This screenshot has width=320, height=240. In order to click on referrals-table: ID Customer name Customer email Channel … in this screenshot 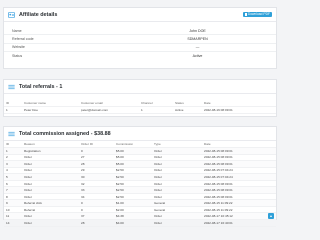, I will do `click(140, 107)`.